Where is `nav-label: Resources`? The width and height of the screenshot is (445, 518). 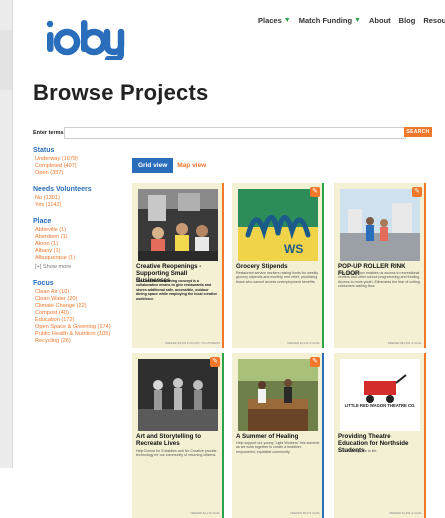
nav-label: Resources is located at coordinates (434, 20).